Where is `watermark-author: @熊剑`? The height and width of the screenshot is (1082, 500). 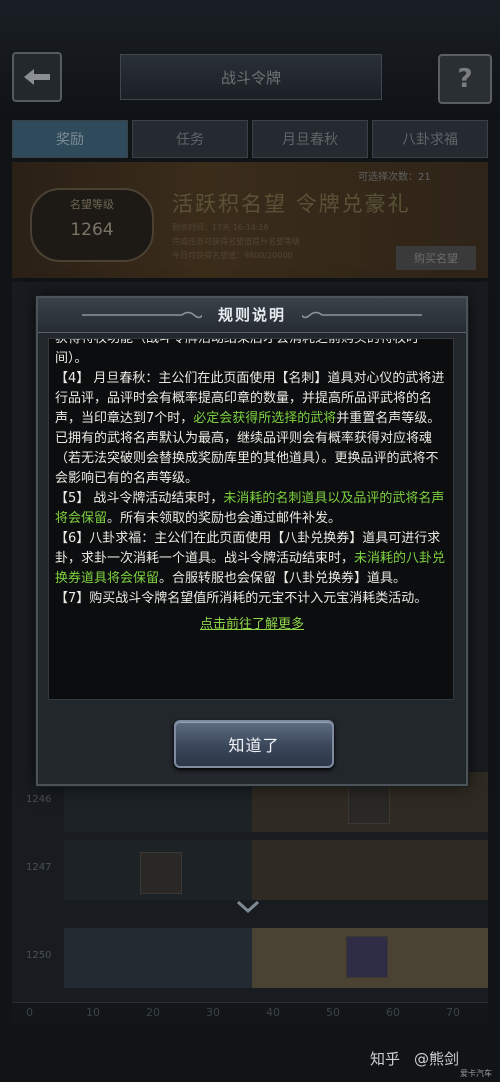 watermark-author: @熊剑 is located at coordinates (437, 1059).